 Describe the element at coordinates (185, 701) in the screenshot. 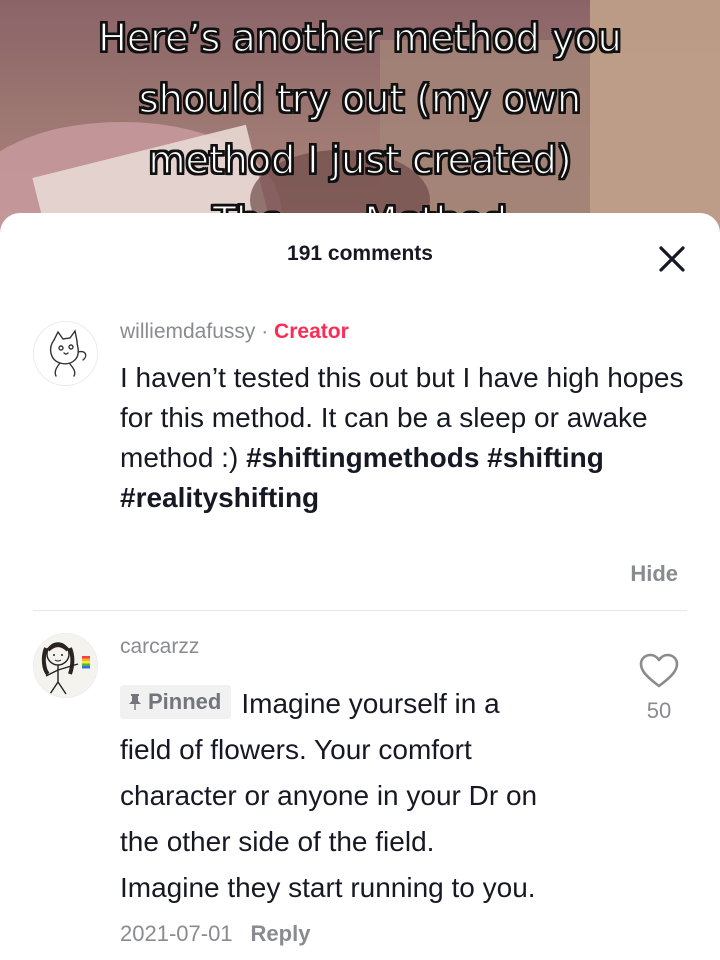

I see `pinned-label: Pinned` at that location.